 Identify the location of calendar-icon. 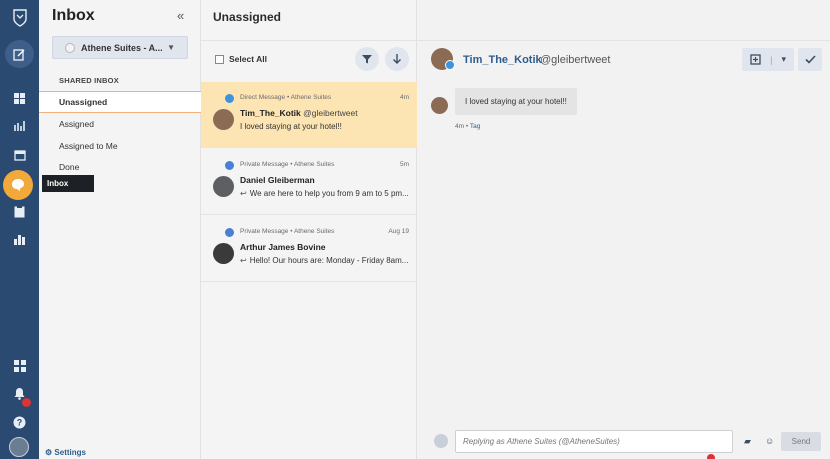
(19, 155).